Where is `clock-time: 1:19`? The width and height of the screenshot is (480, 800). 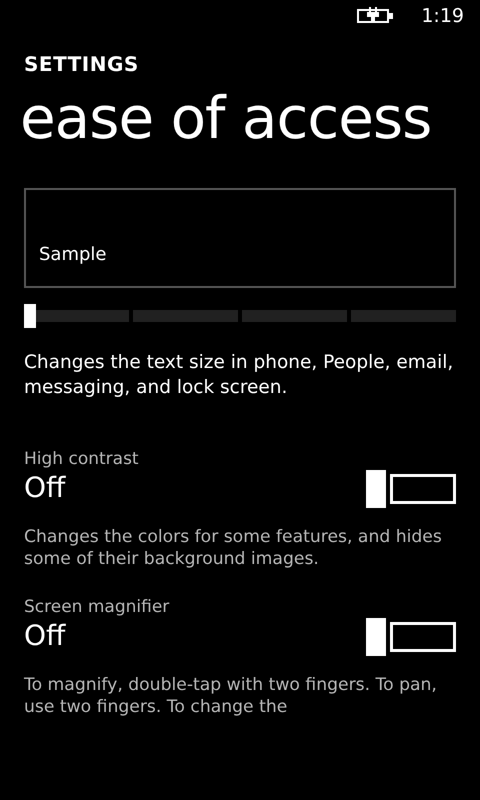
clock-time: 1:19 is located at coordinates (442, 16).